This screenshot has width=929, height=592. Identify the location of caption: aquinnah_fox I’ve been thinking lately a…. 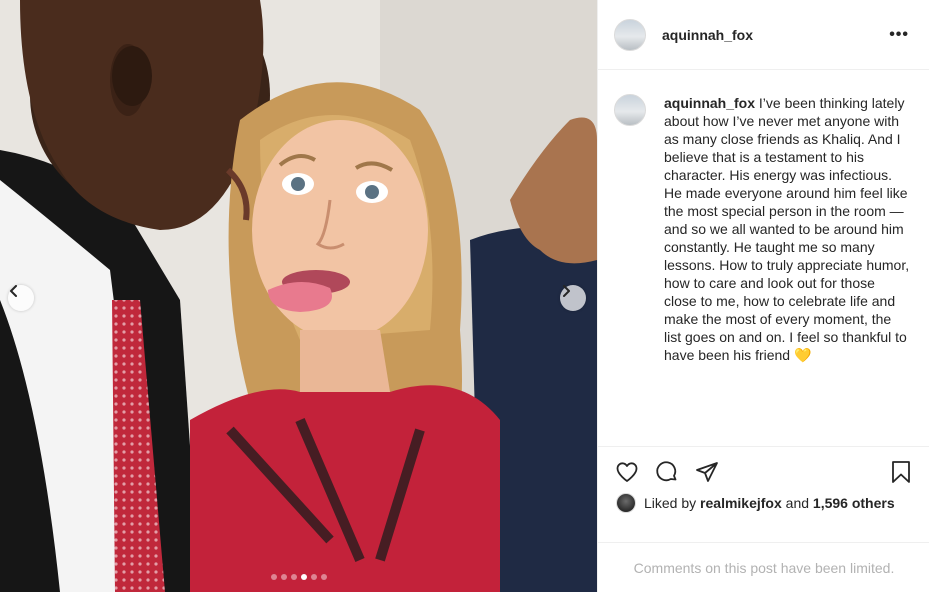
(787, 229).